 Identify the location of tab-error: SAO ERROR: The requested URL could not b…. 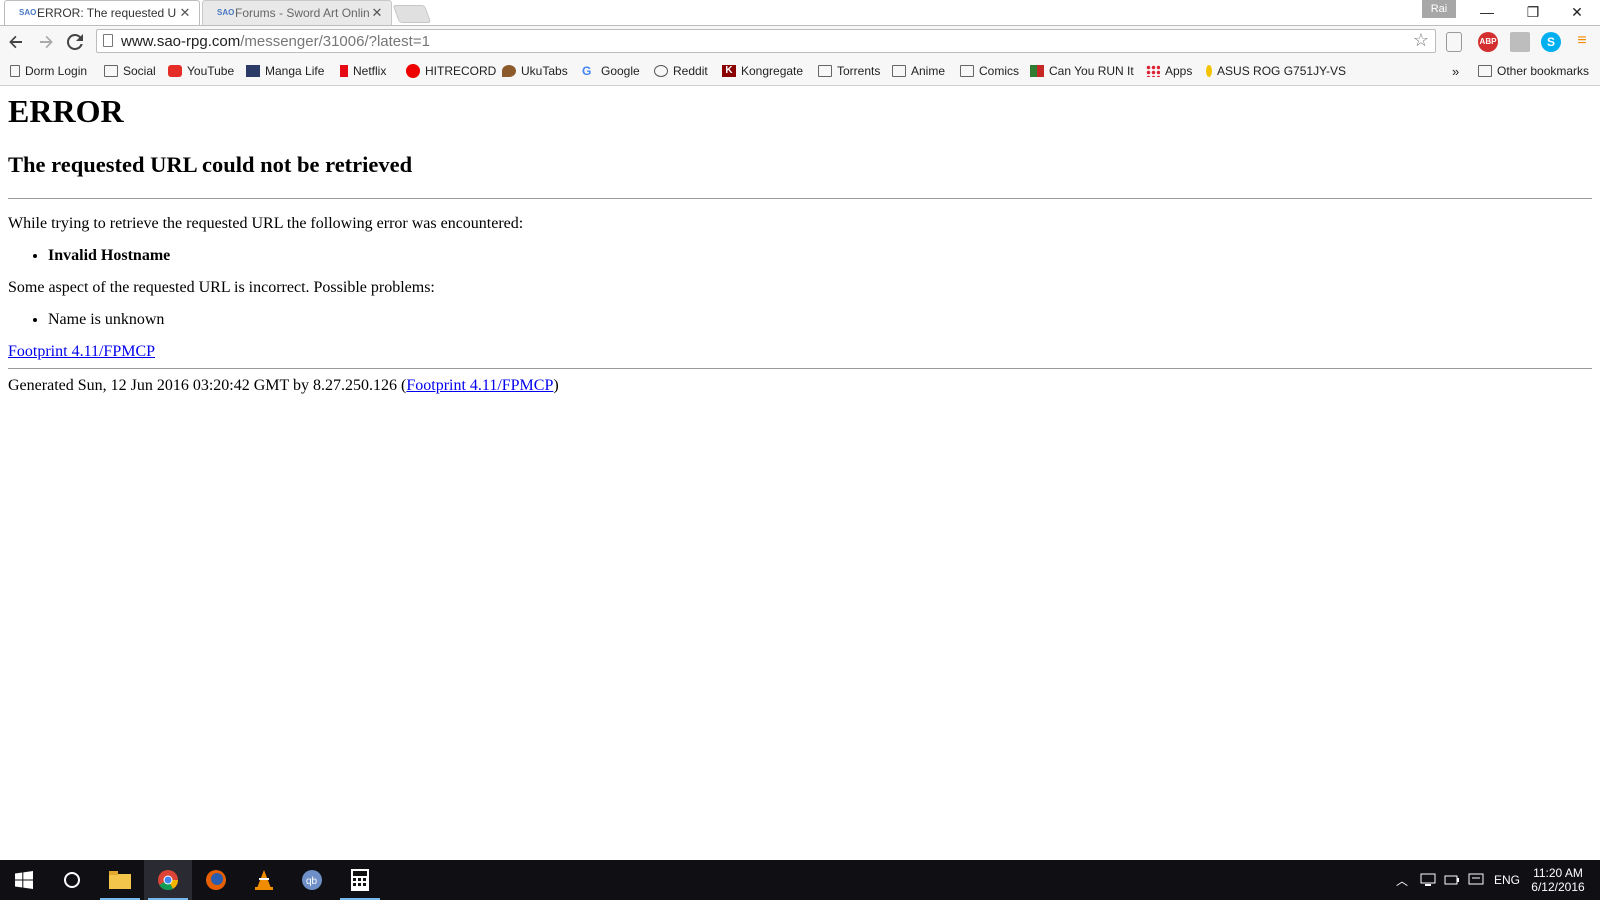
(102, 12).